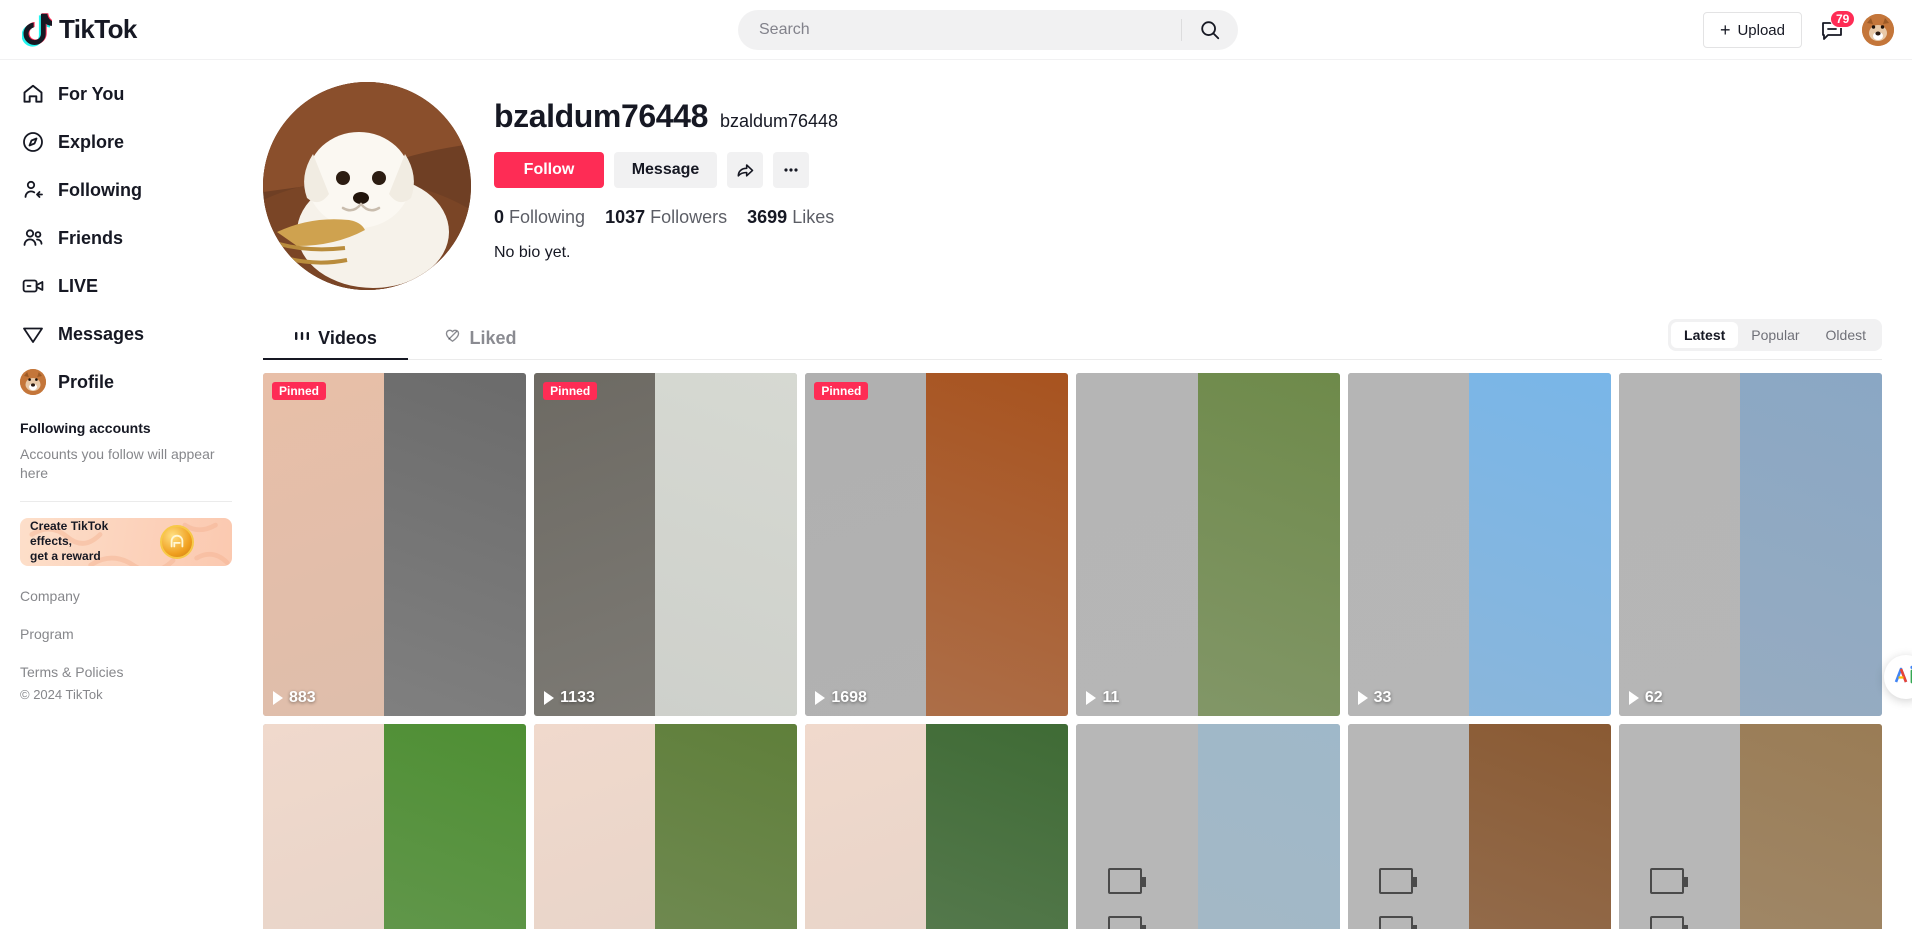  Describe the element at coordinates (666, 544) in the screenshot. I see `video-card: Pinned 1133` at that location.